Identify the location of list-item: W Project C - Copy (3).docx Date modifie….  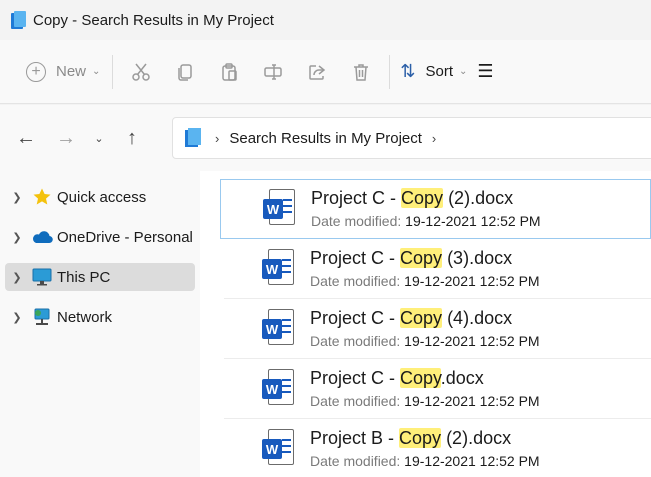
(435, 269).